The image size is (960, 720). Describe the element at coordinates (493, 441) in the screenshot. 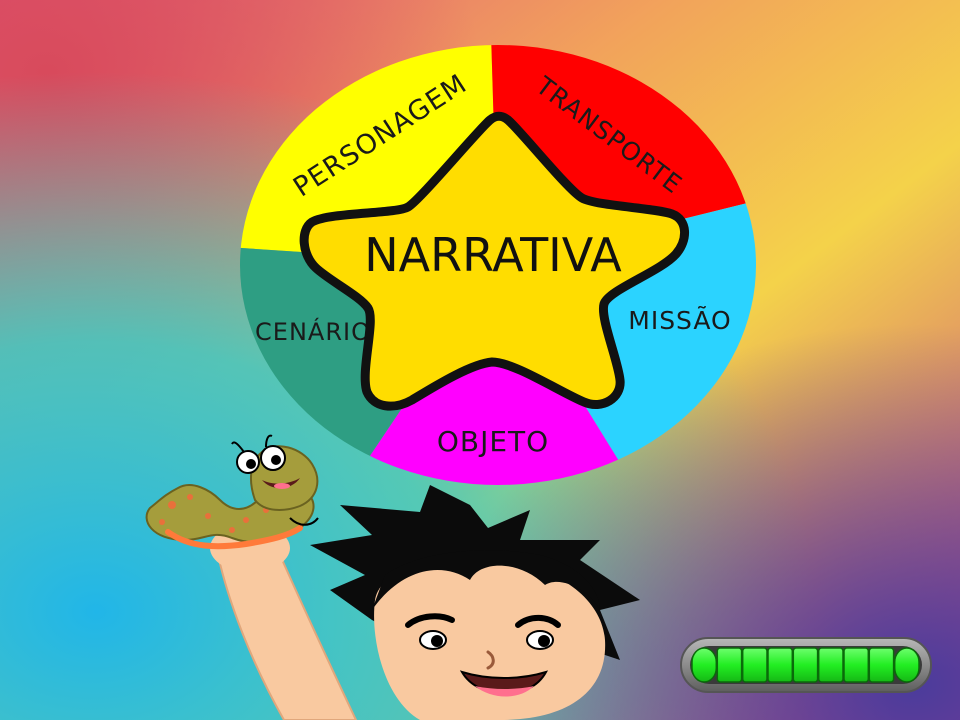

I see `label-objeto: OBJETO` at that location.